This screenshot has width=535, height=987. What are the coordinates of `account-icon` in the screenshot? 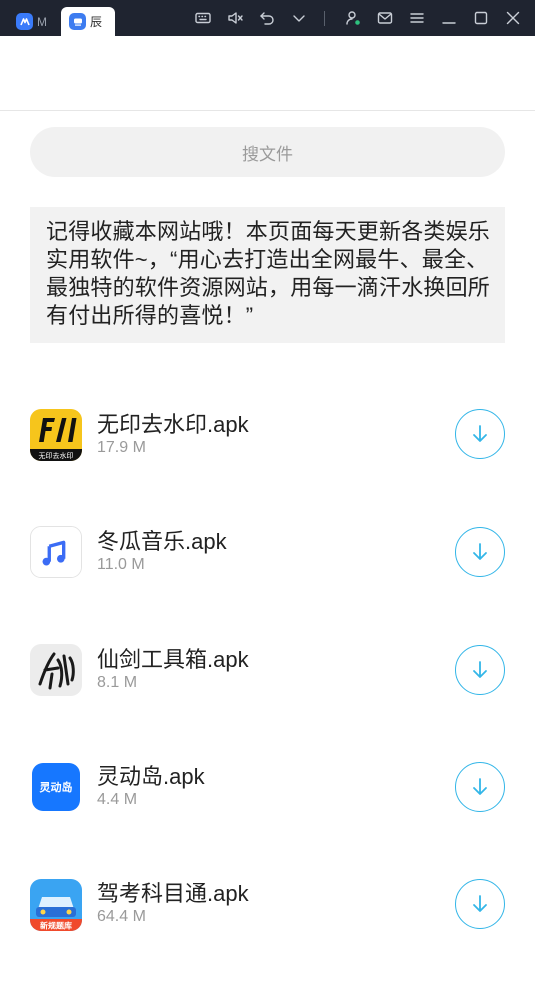 It's located at (353, 18).